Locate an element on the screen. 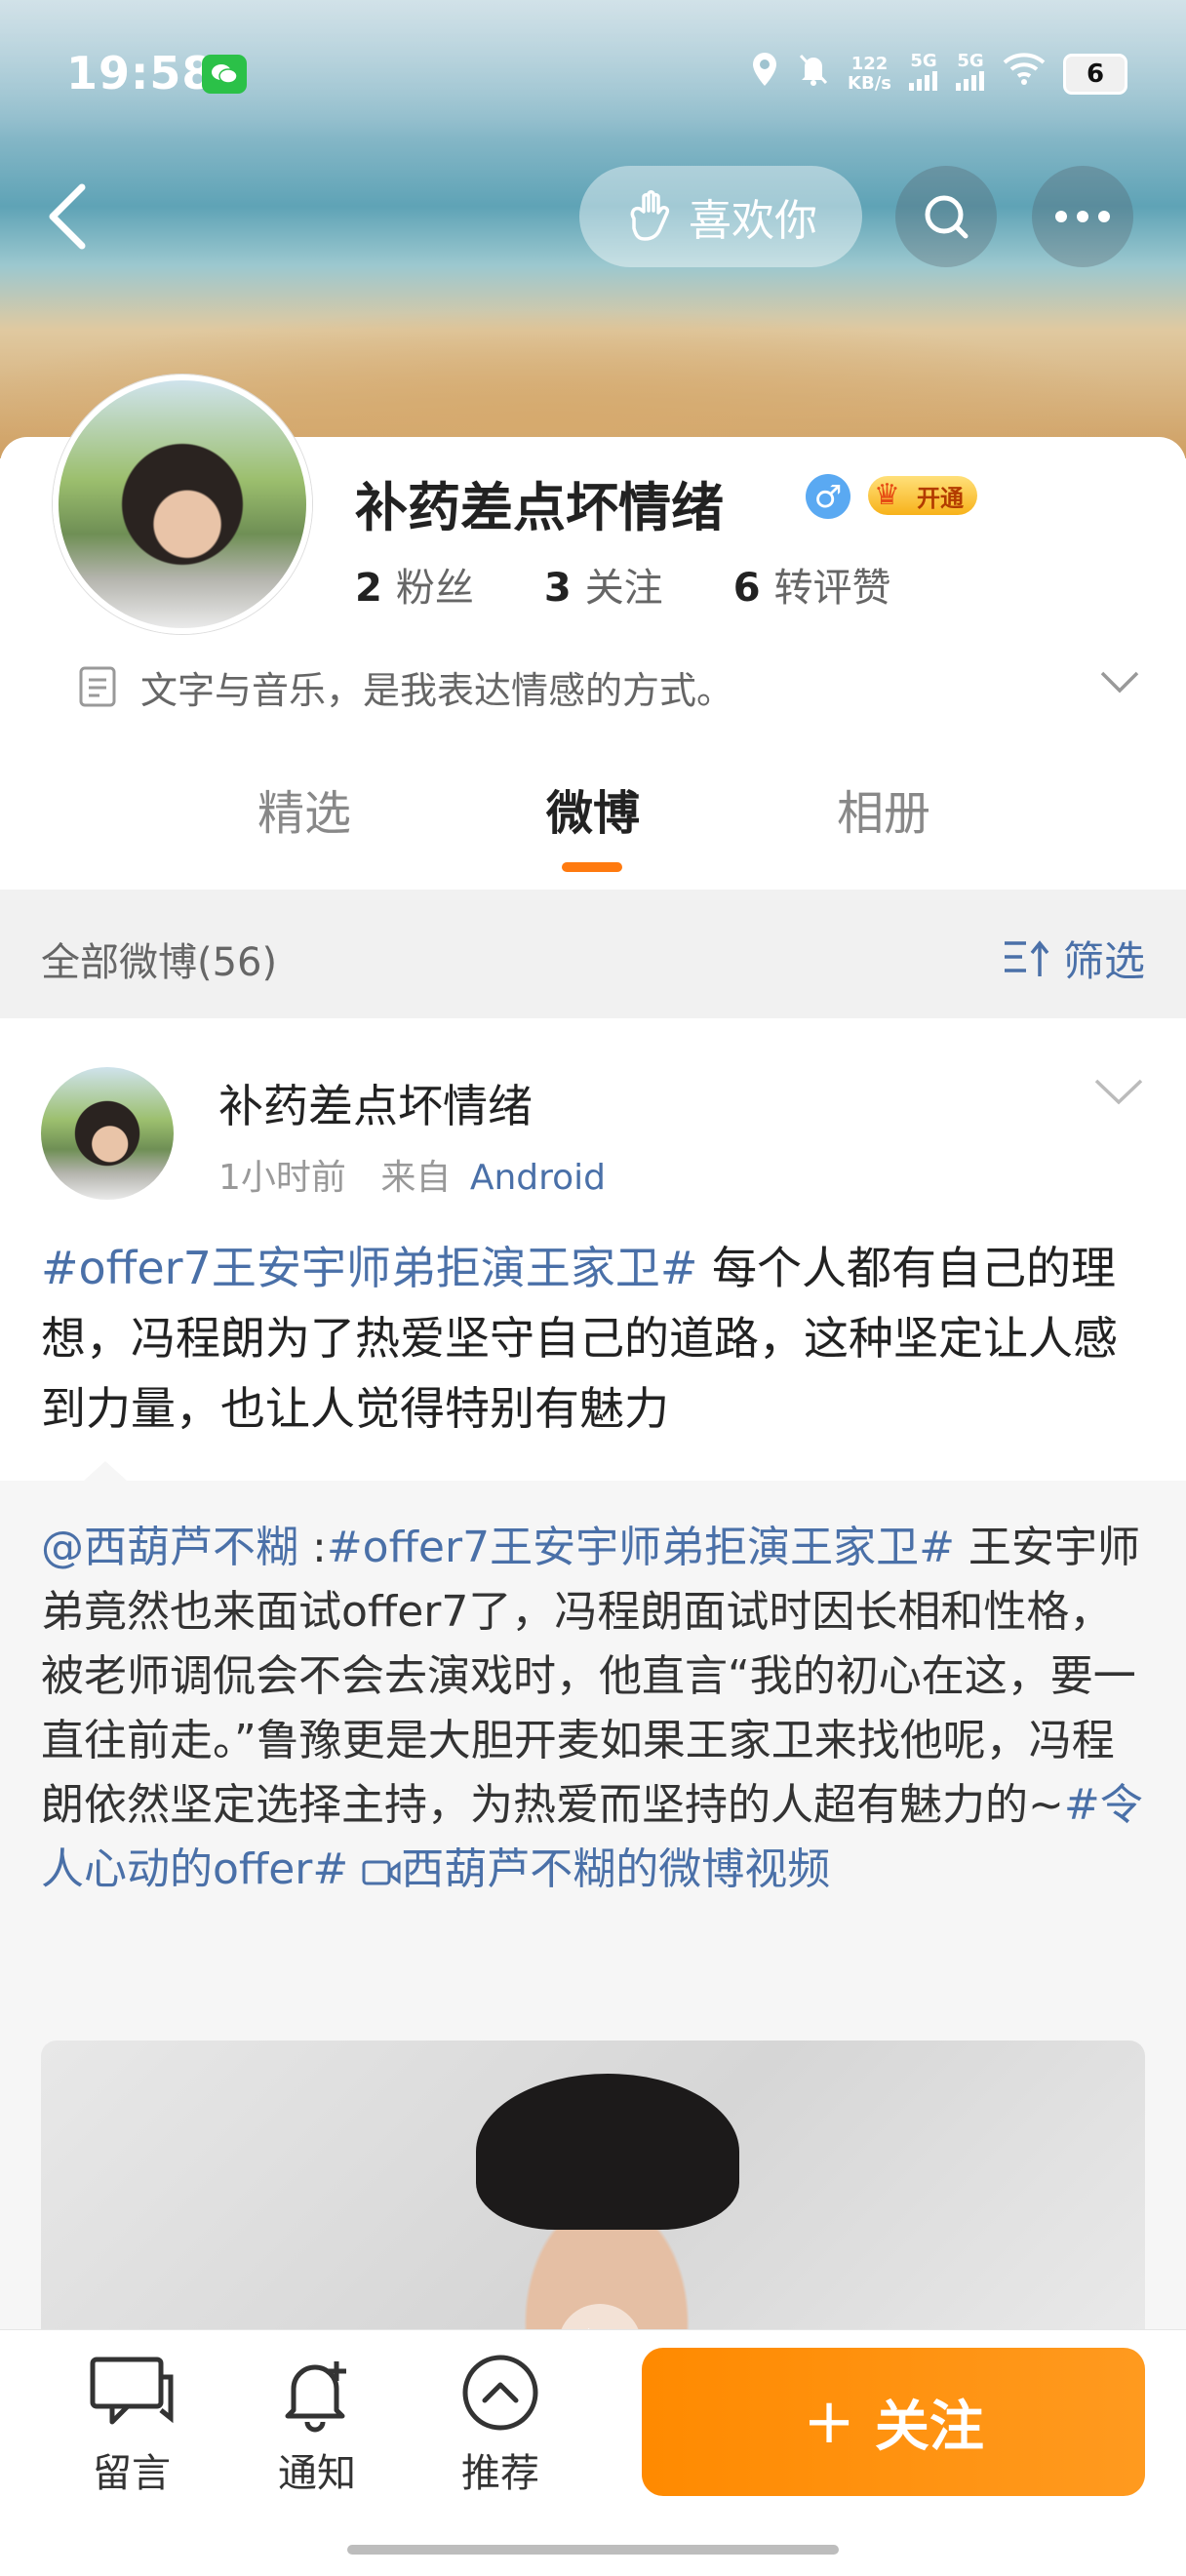 The height and width of the screenshot is (2576, 1186). signal-1-label: 5G is located at coordinates (923, 61).